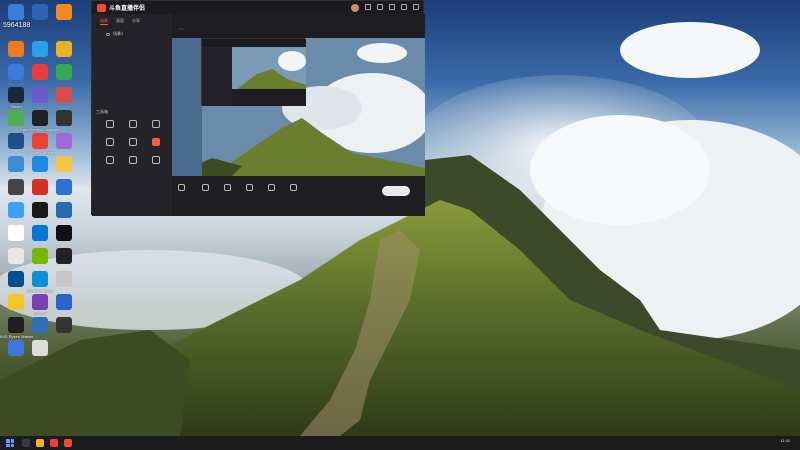 Image resolution: width=800 pixels, height=450 pixels. What do you see at coordinates (400, 443) in the screenshot?
I see `taskbar: 11:11` at bounding box center [400, 443].